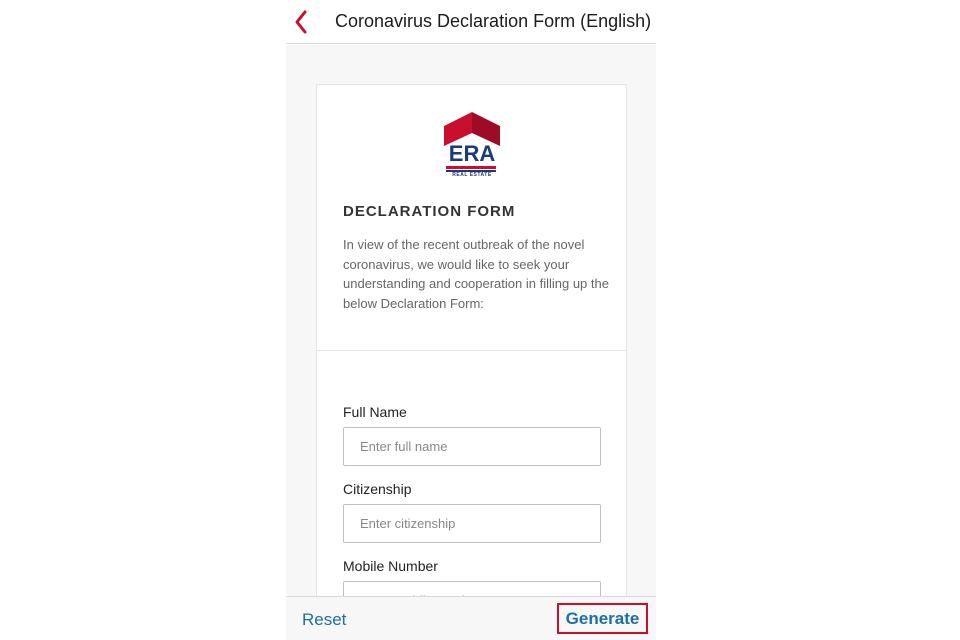 The height and width of the screenshot is (640, 960). I want to click on chevron-left-icon, so click(301, 22).